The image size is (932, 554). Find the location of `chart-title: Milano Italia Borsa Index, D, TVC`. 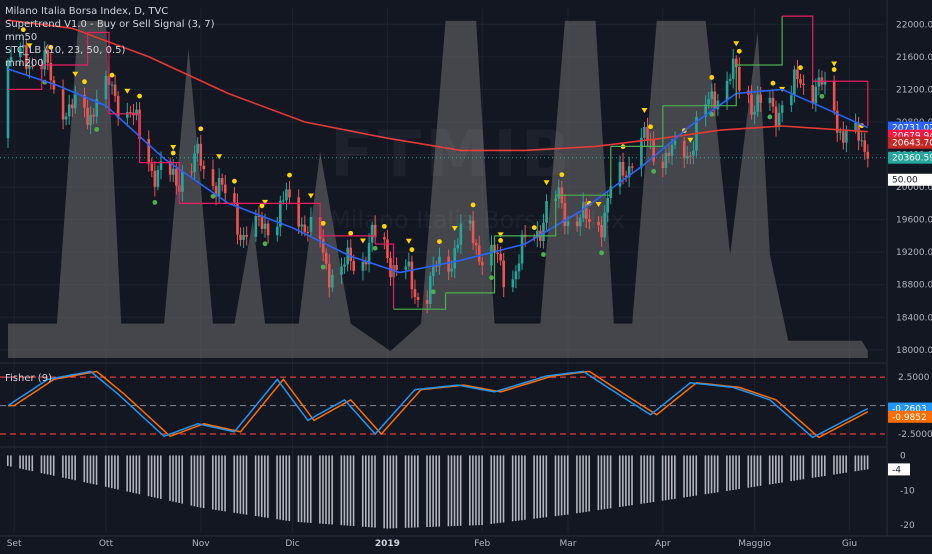

chart-title: Milano Italia Borsa Index, D, TVC is located at coordinates (110, 11).